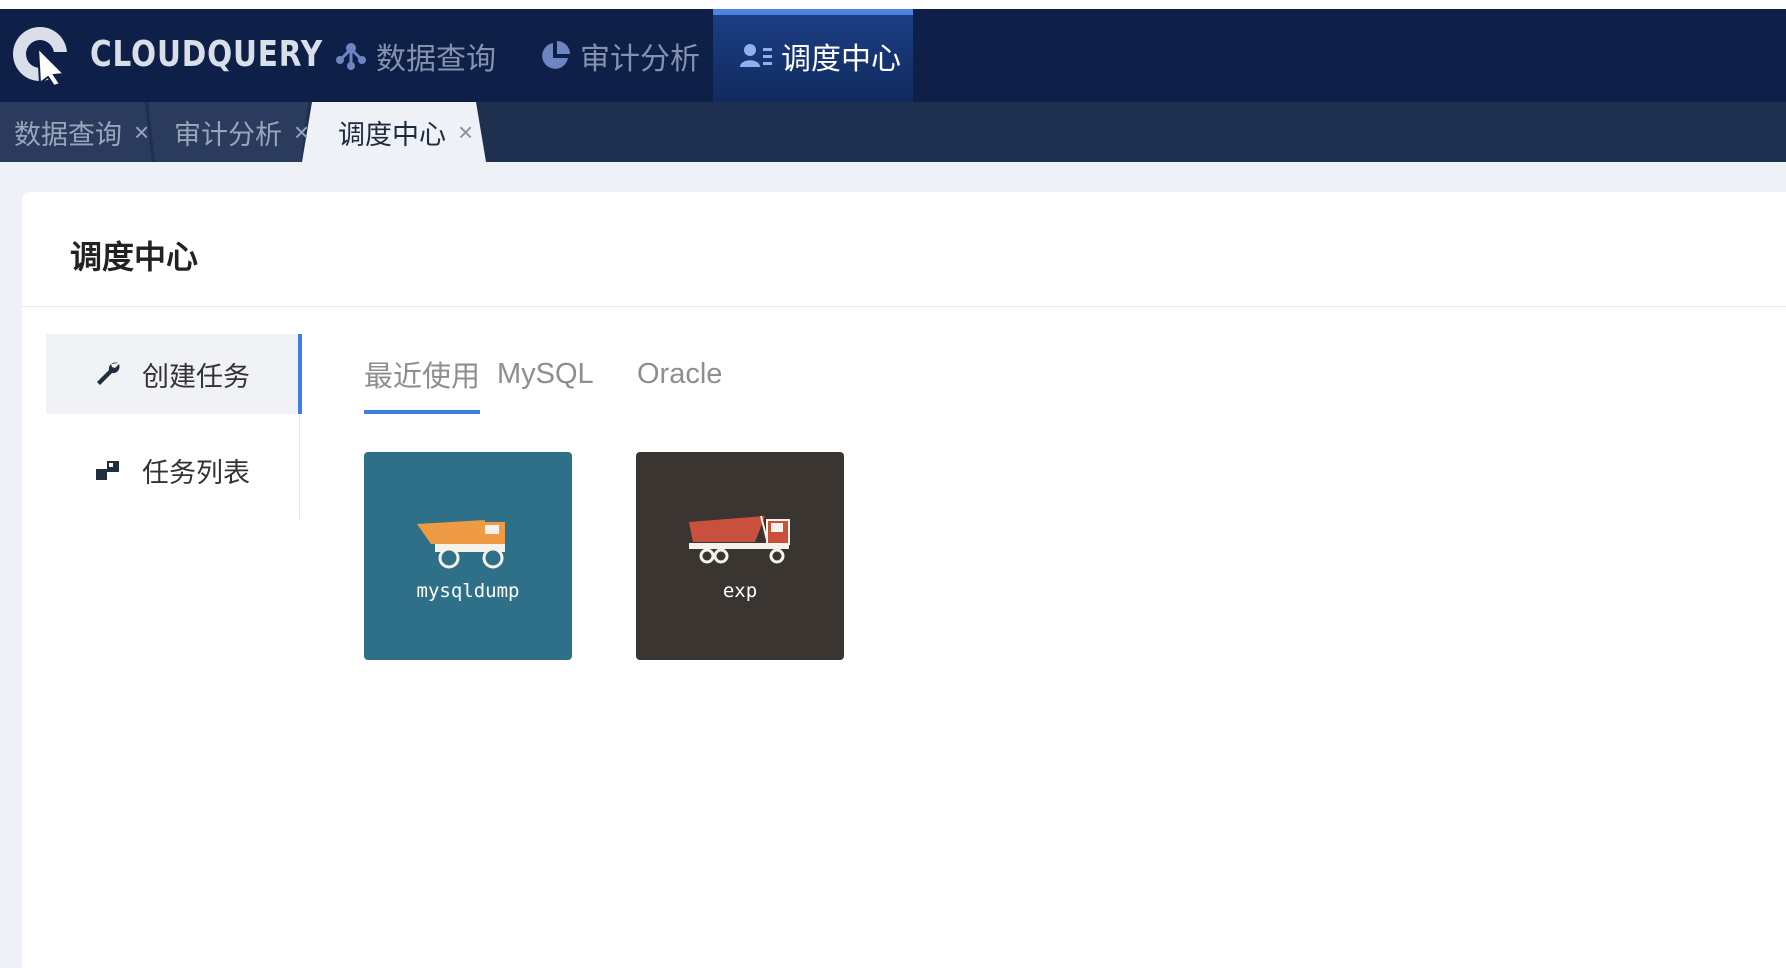 Image resolution: width=1786 pixels, height=968 pixels. I want to click on tab-audit-analysis: 审计分析 ×, so click(241, 132).